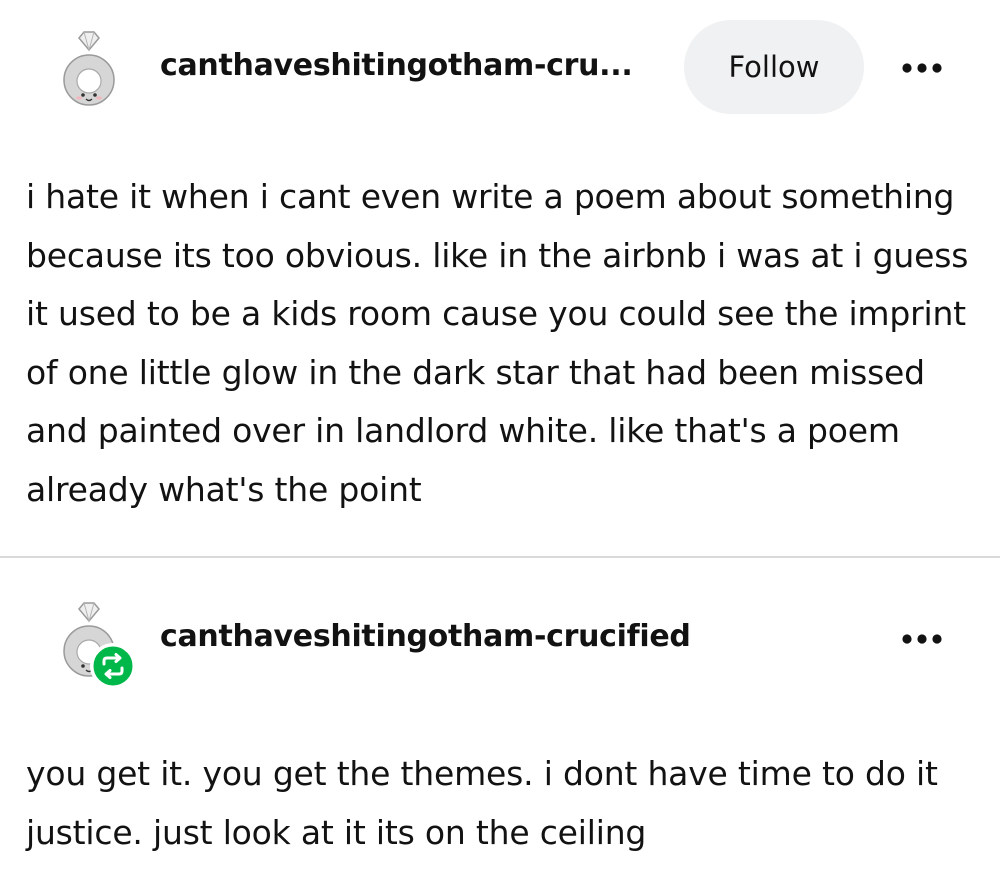 This screenshot has height=894, width=1000. I want to click on avatar, so click(89, 69).